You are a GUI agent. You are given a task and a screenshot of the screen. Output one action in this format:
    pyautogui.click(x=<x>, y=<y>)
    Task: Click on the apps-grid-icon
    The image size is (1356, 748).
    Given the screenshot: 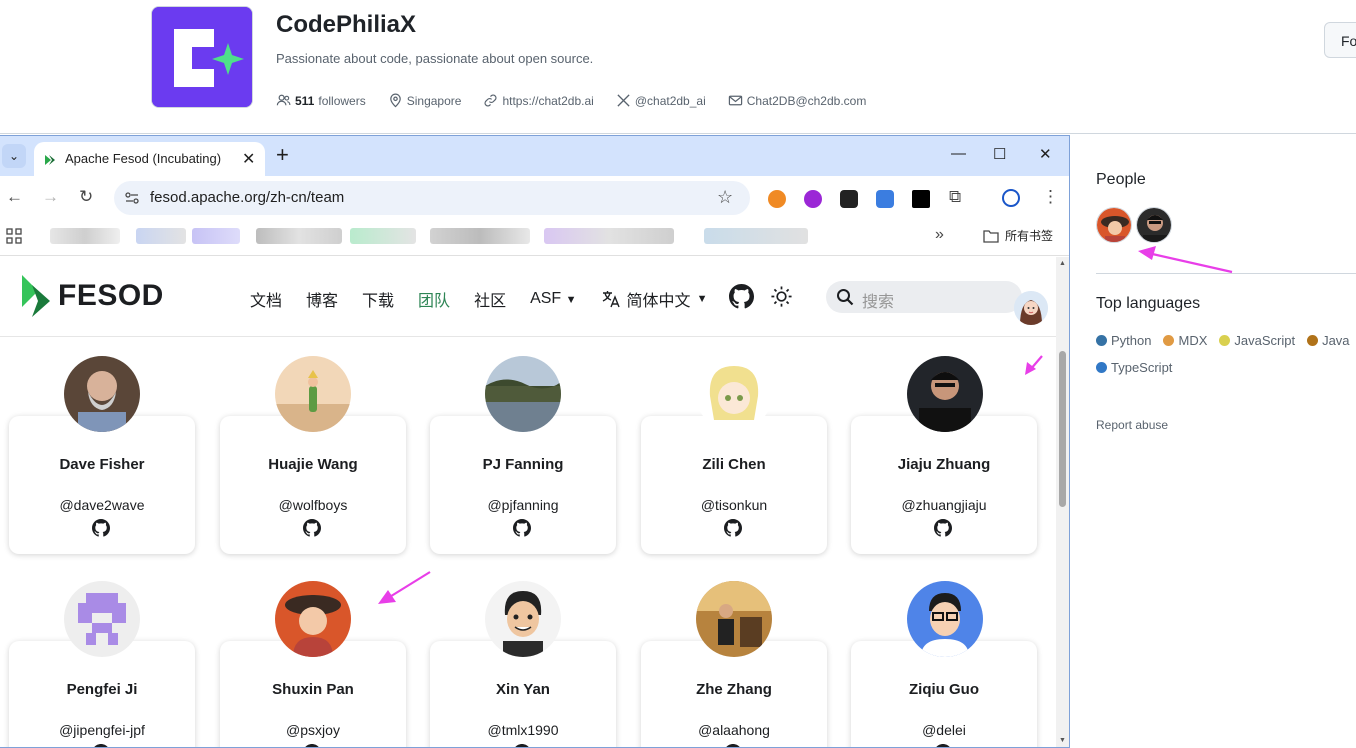 What is the action you would take?
    pyautogui.click(x=14, y=236)
    